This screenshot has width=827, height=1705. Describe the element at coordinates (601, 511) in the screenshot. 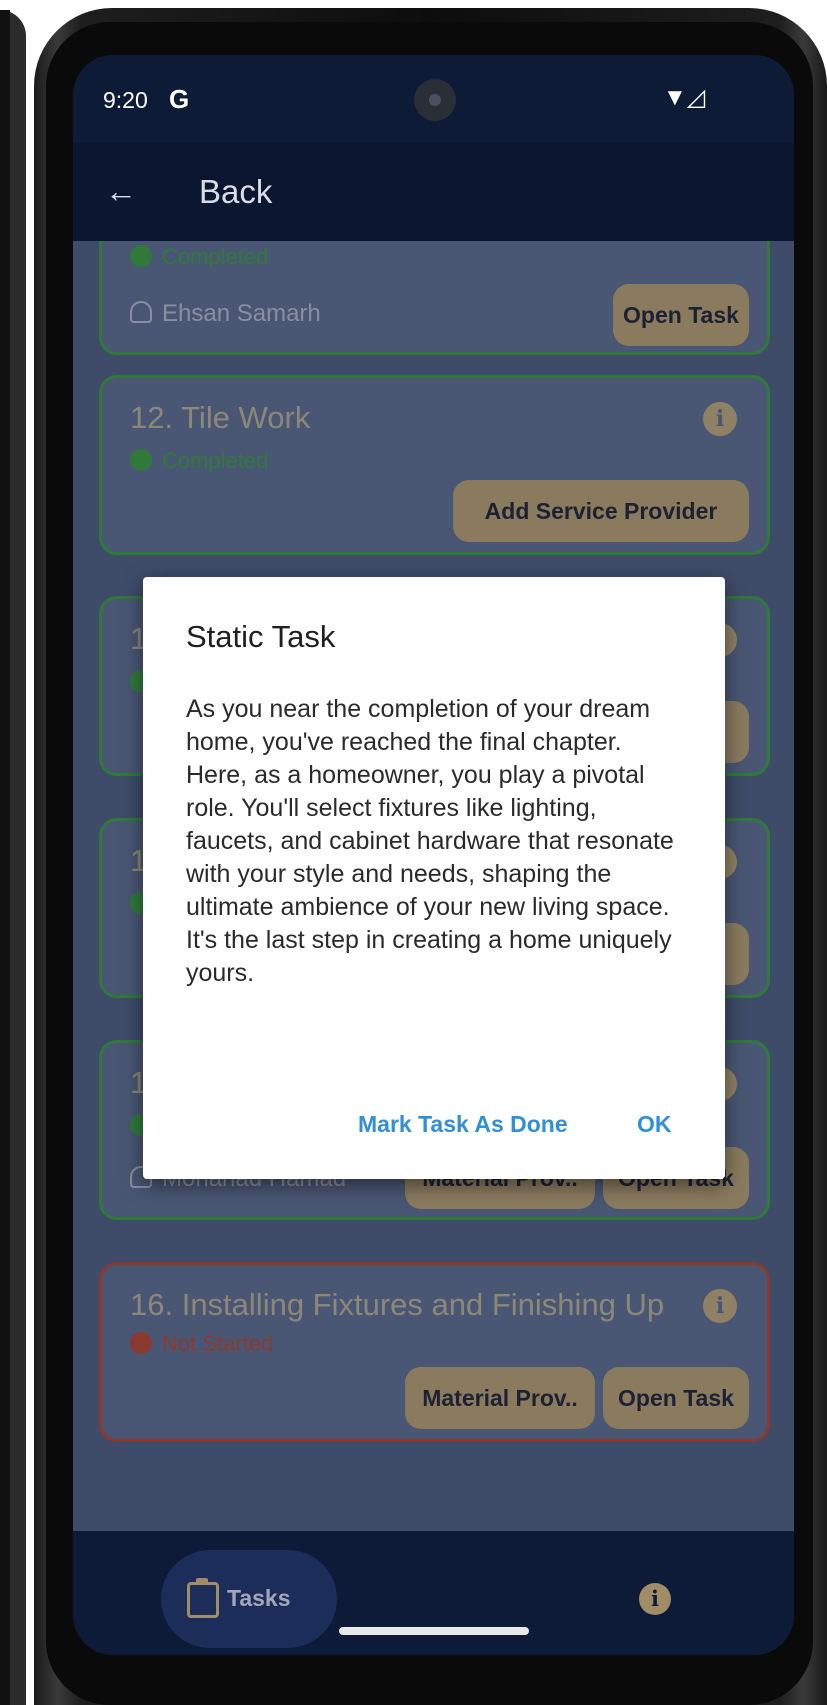

I see `add-service-provider-button: Add Service Provider` at that location.